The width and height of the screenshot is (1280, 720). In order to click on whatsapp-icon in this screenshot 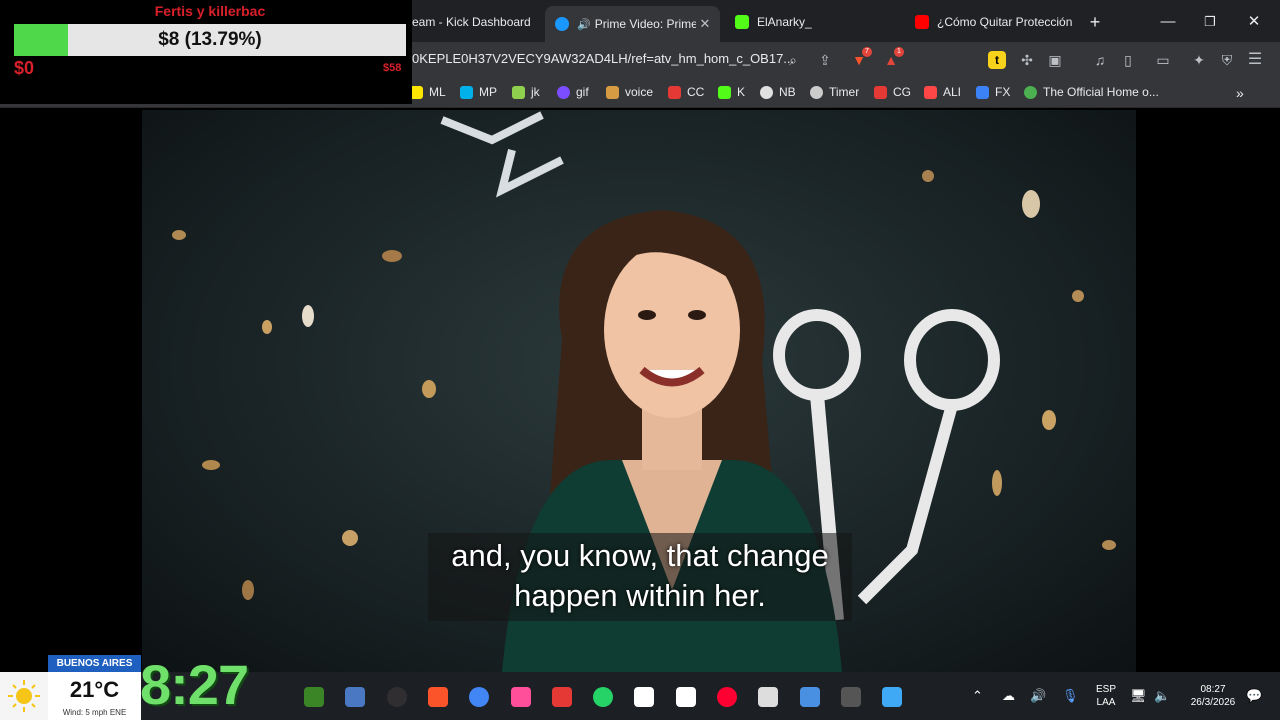, I will do `click(603, 697)`.